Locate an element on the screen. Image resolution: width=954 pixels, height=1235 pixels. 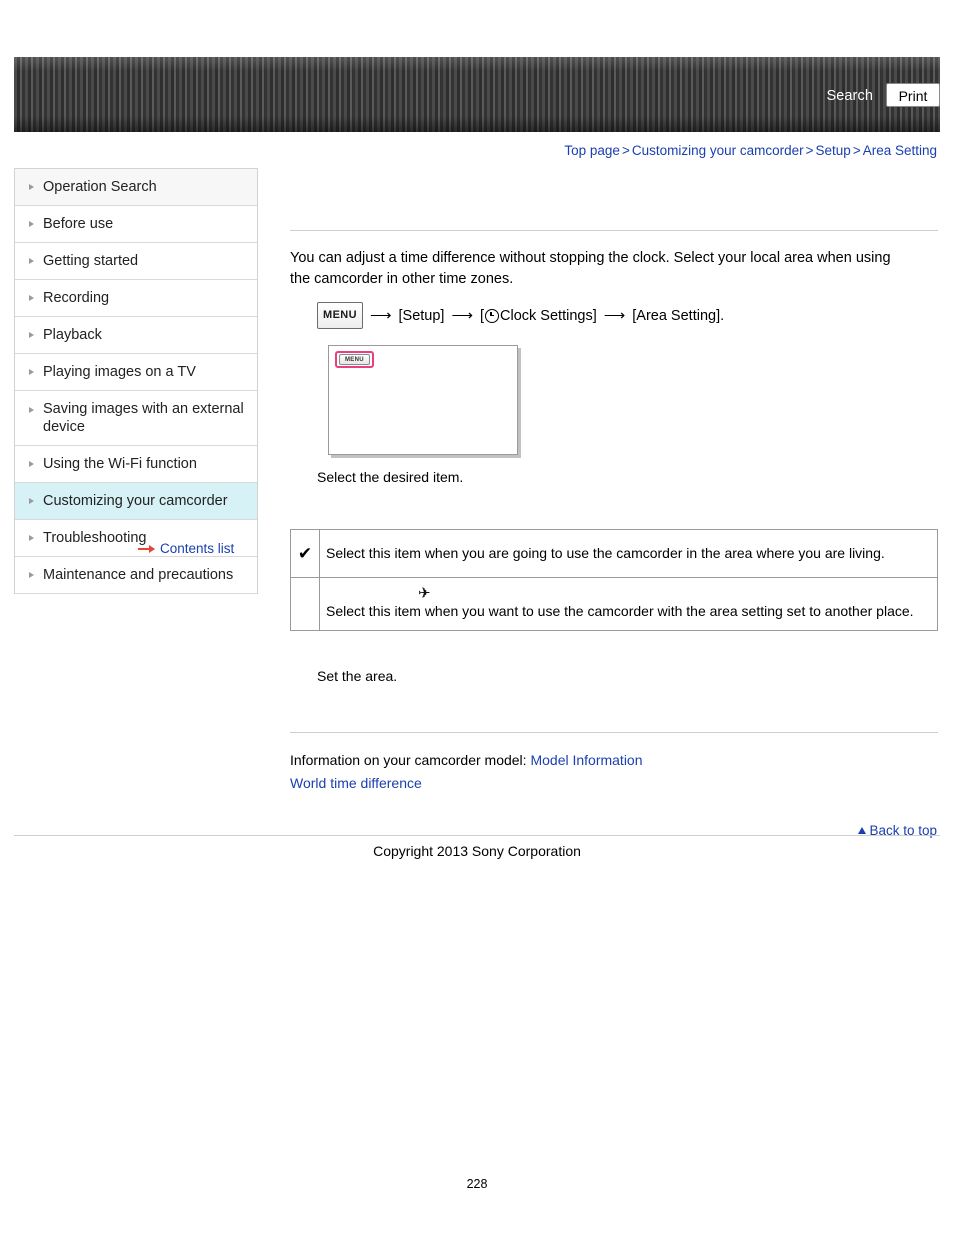
sidebar-item-label: Saving images with an external device is located at coordinates (143, 418).